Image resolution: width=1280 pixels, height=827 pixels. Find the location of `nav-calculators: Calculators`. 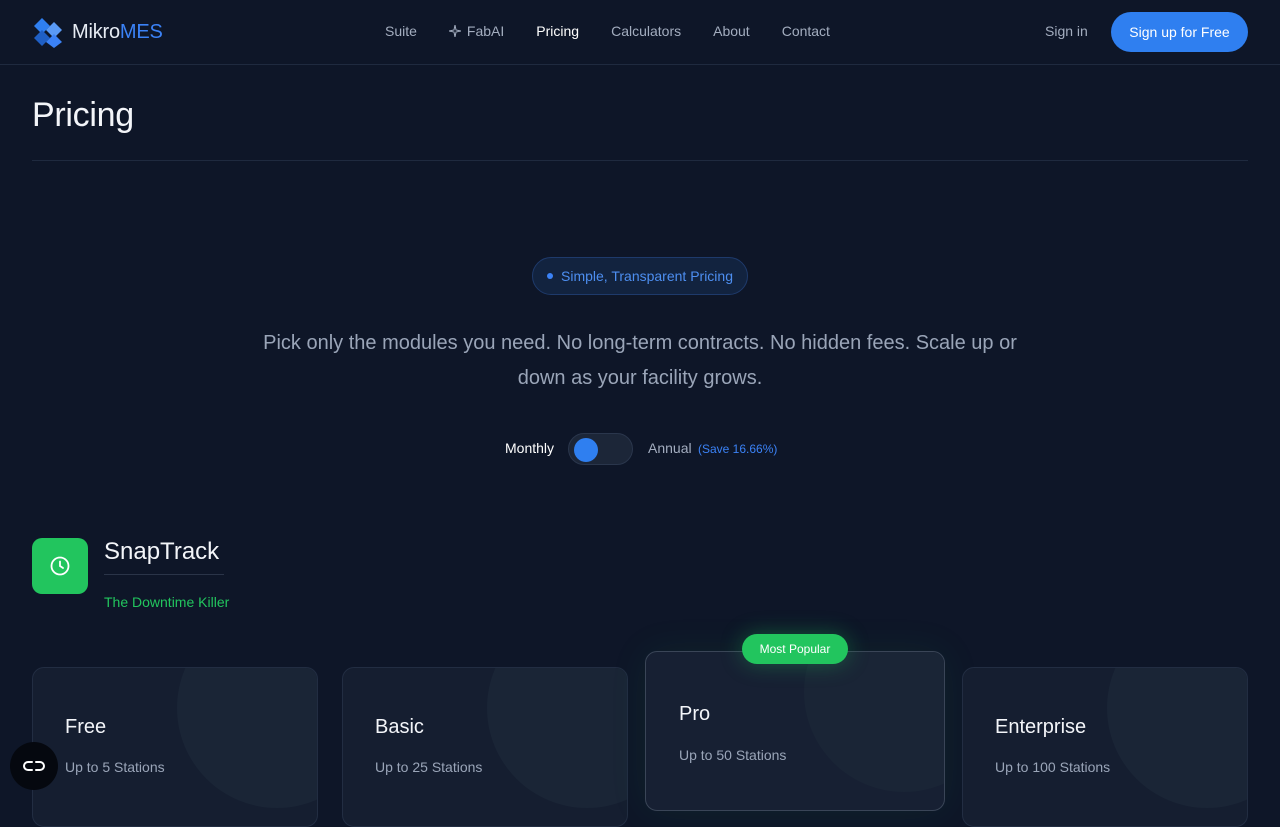

nav-calculators: Calculators is located at coordinates (646, 31).